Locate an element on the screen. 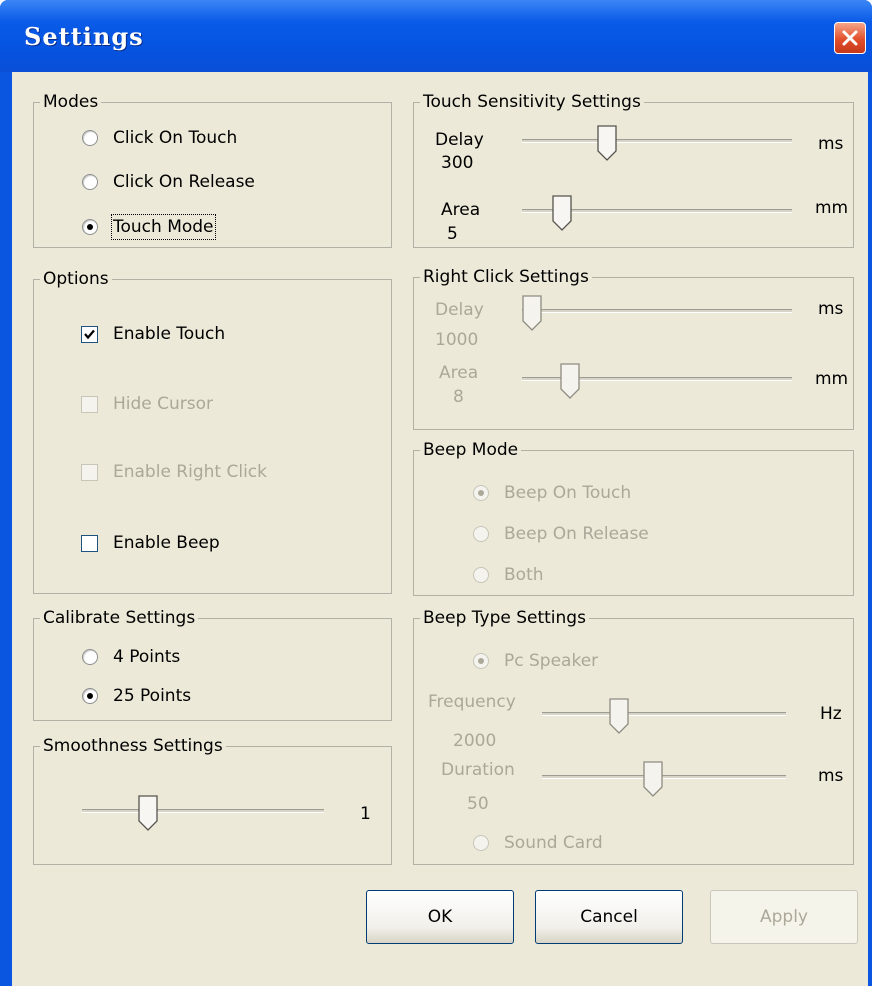  options-title: Options is located at coordinates (76, 279).